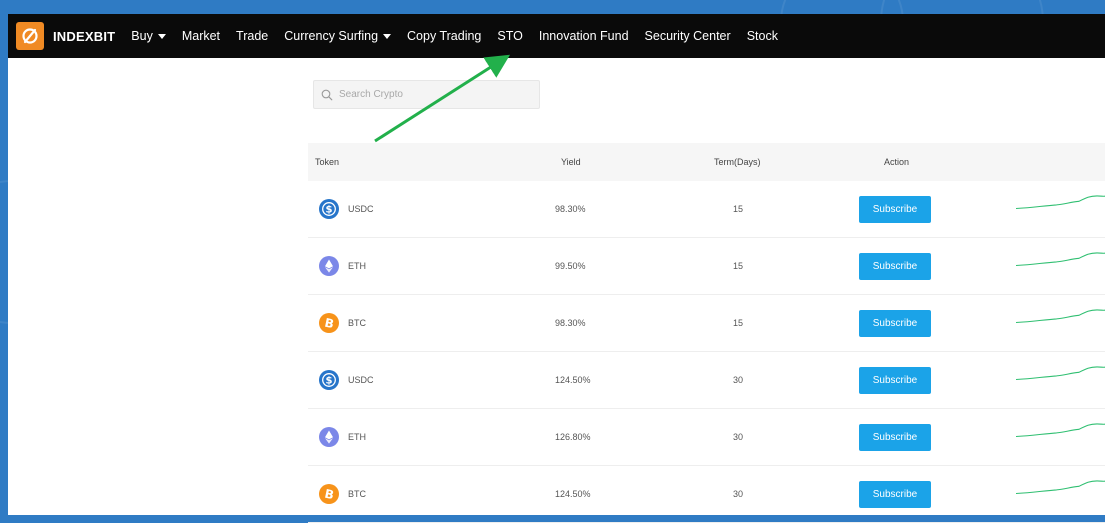  I want to click on nav-item-currency-surfing: Currency Surfing, so click(338, 36).